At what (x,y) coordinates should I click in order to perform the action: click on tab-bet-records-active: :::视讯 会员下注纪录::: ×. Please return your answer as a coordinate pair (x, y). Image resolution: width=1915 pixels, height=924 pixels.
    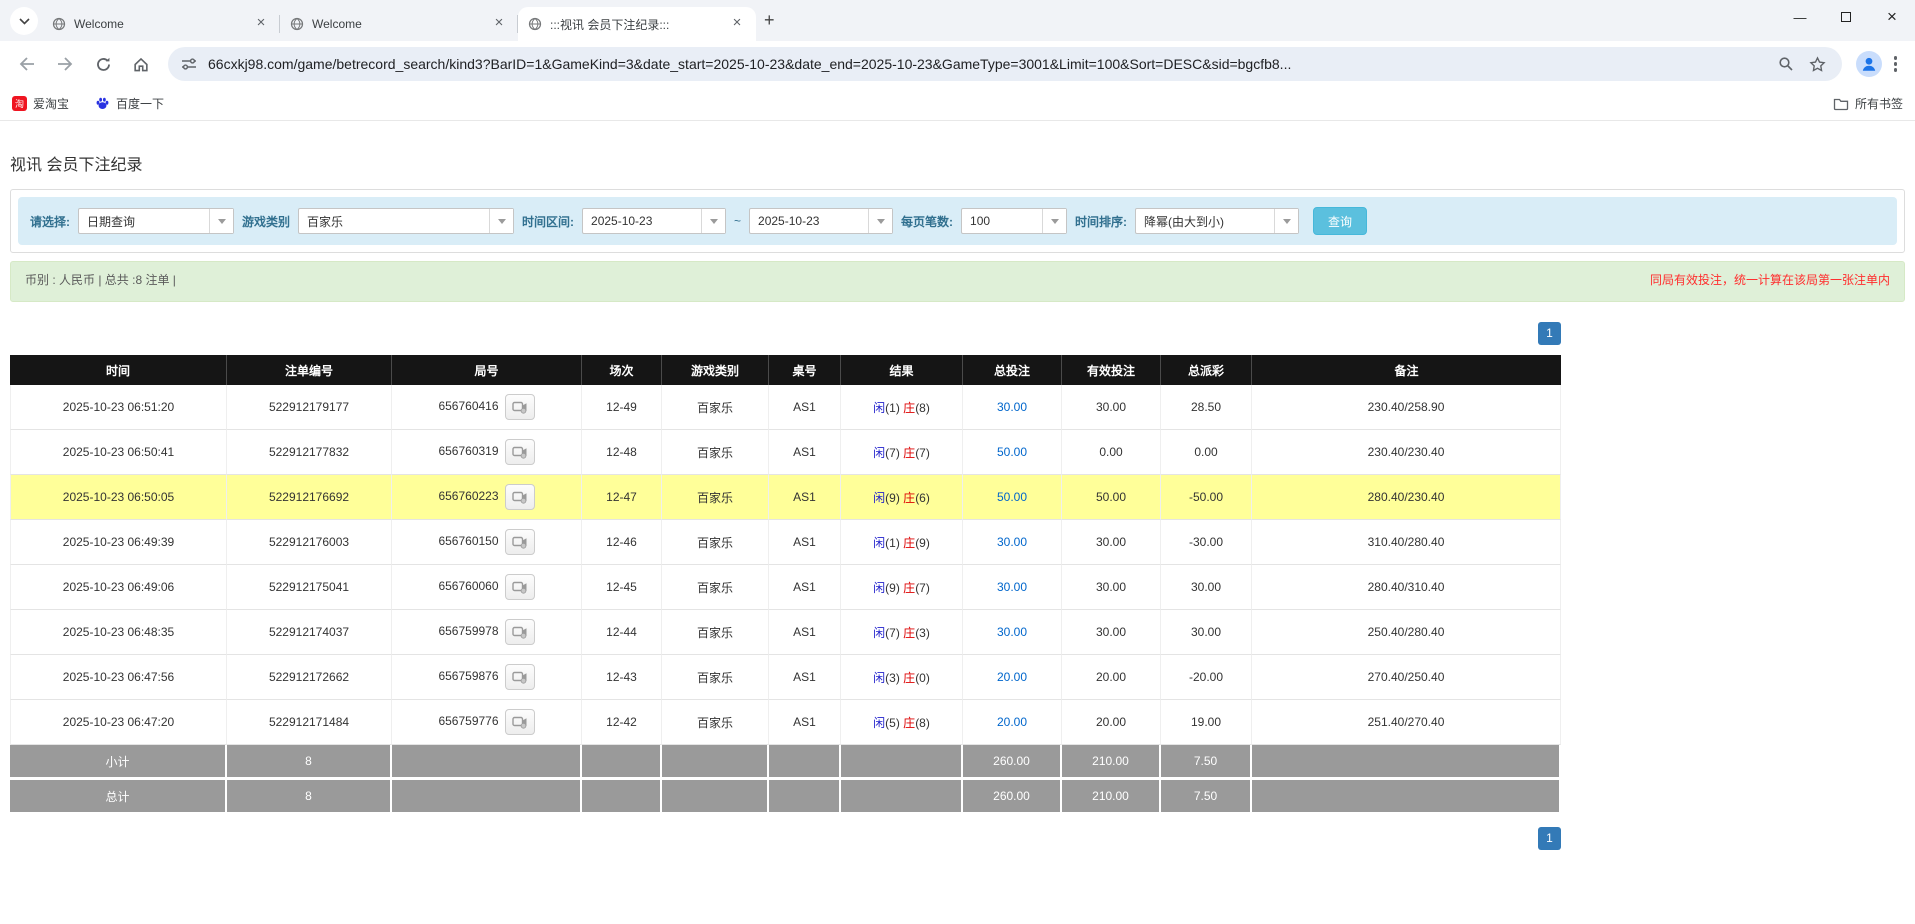
    Looking at the image, I should click on (637, 24).